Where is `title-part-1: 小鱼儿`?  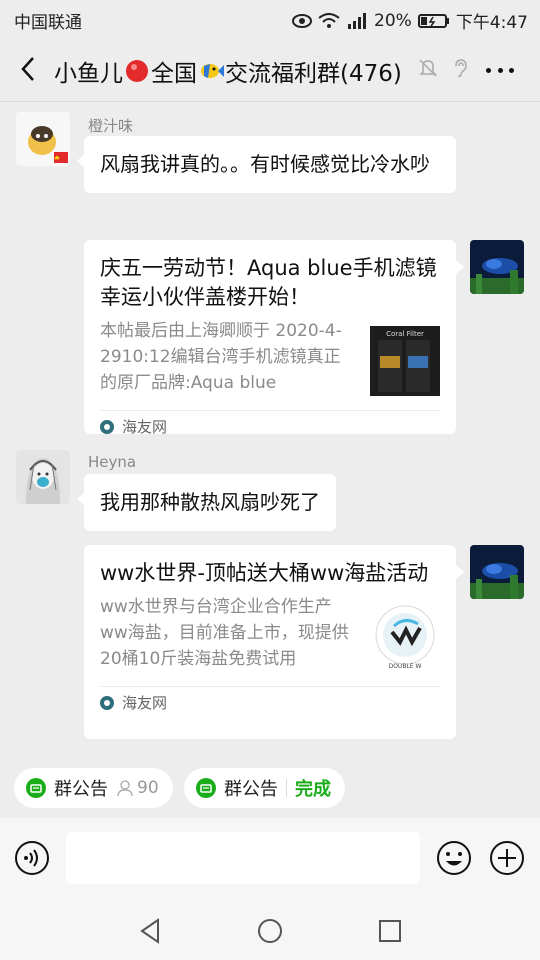
title-part-1: 小鱼儿 is located at coordinates (88, 74).